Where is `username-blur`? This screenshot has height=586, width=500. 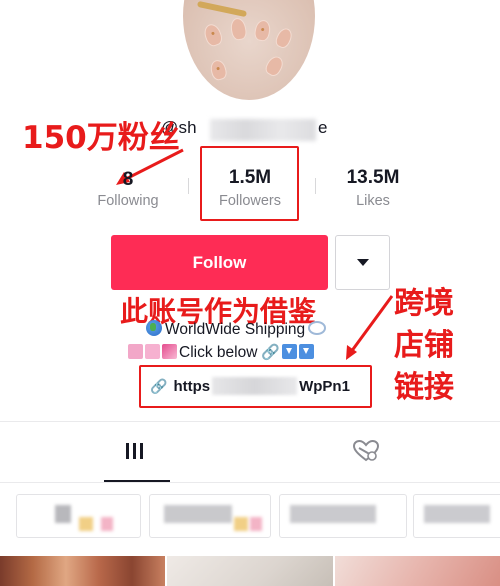
username-blur is located at coordinates (263, 130).